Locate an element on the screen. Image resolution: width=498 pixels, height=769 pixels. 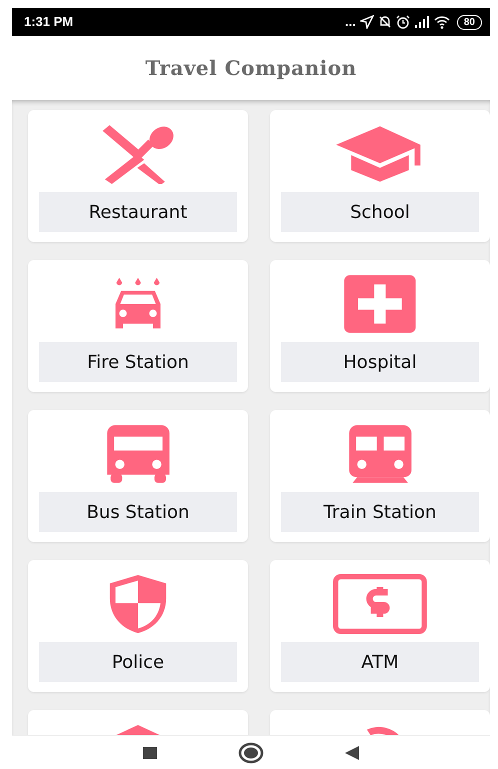
place-label: Restaurant is located at coordinates (138, 212).